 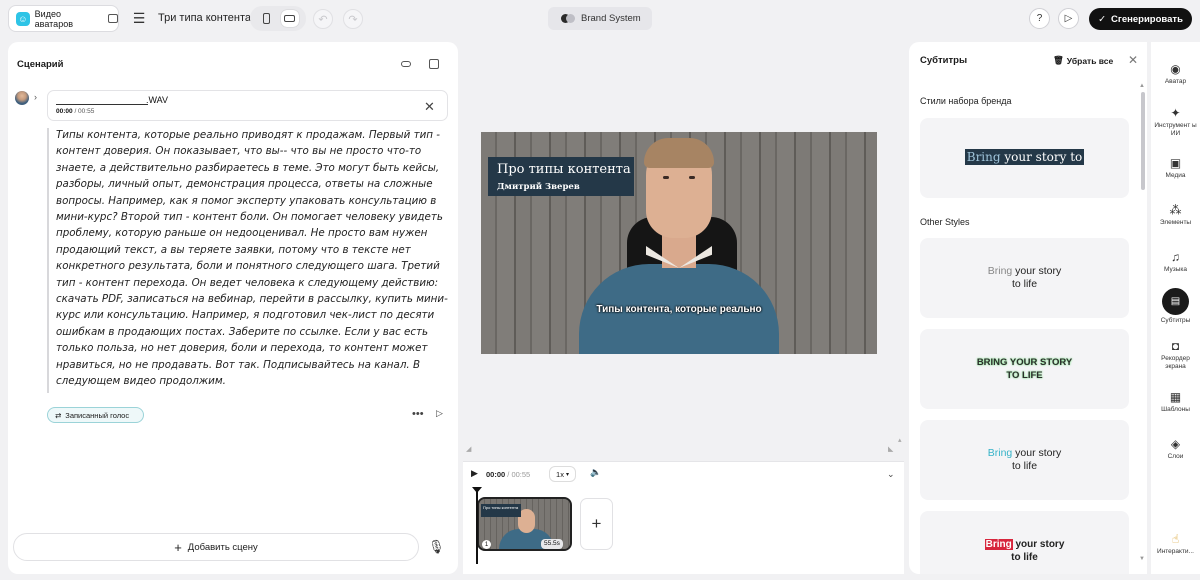 I want to click on brand-system-button: Brand System, so click(x=600, y=18).